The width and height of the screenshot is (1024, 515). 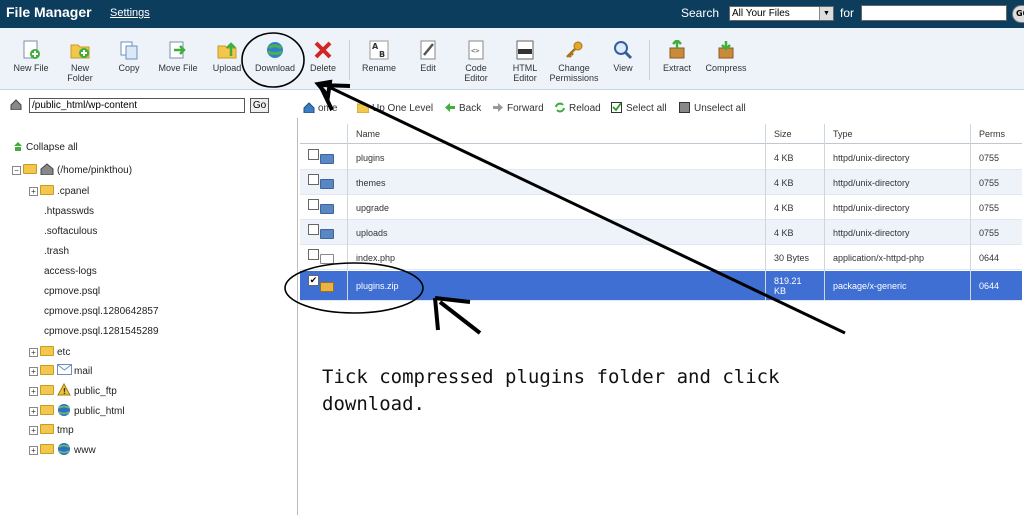 What do you see at coordinates (31, 56) in the screenshot?
I see `new-file-button: New File` at bounding box center [31, 56].